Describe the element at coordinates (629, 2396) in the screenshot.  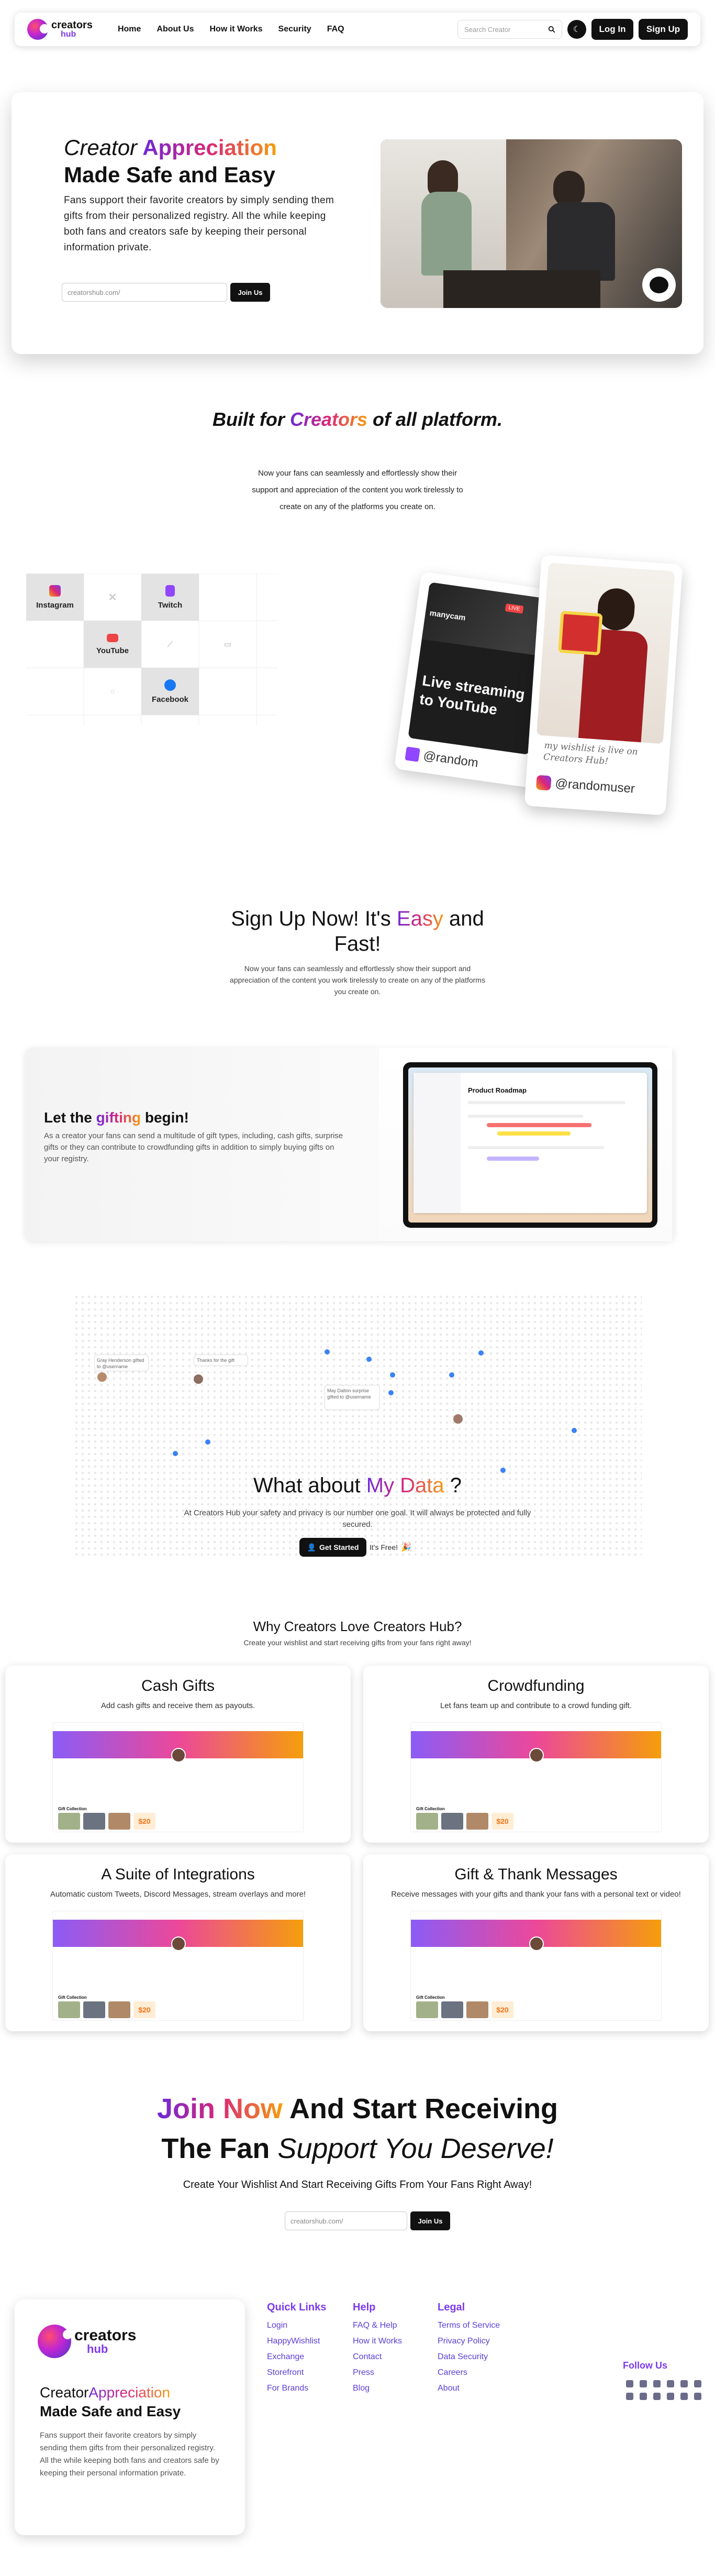
I see `youtube-icon` at that location.